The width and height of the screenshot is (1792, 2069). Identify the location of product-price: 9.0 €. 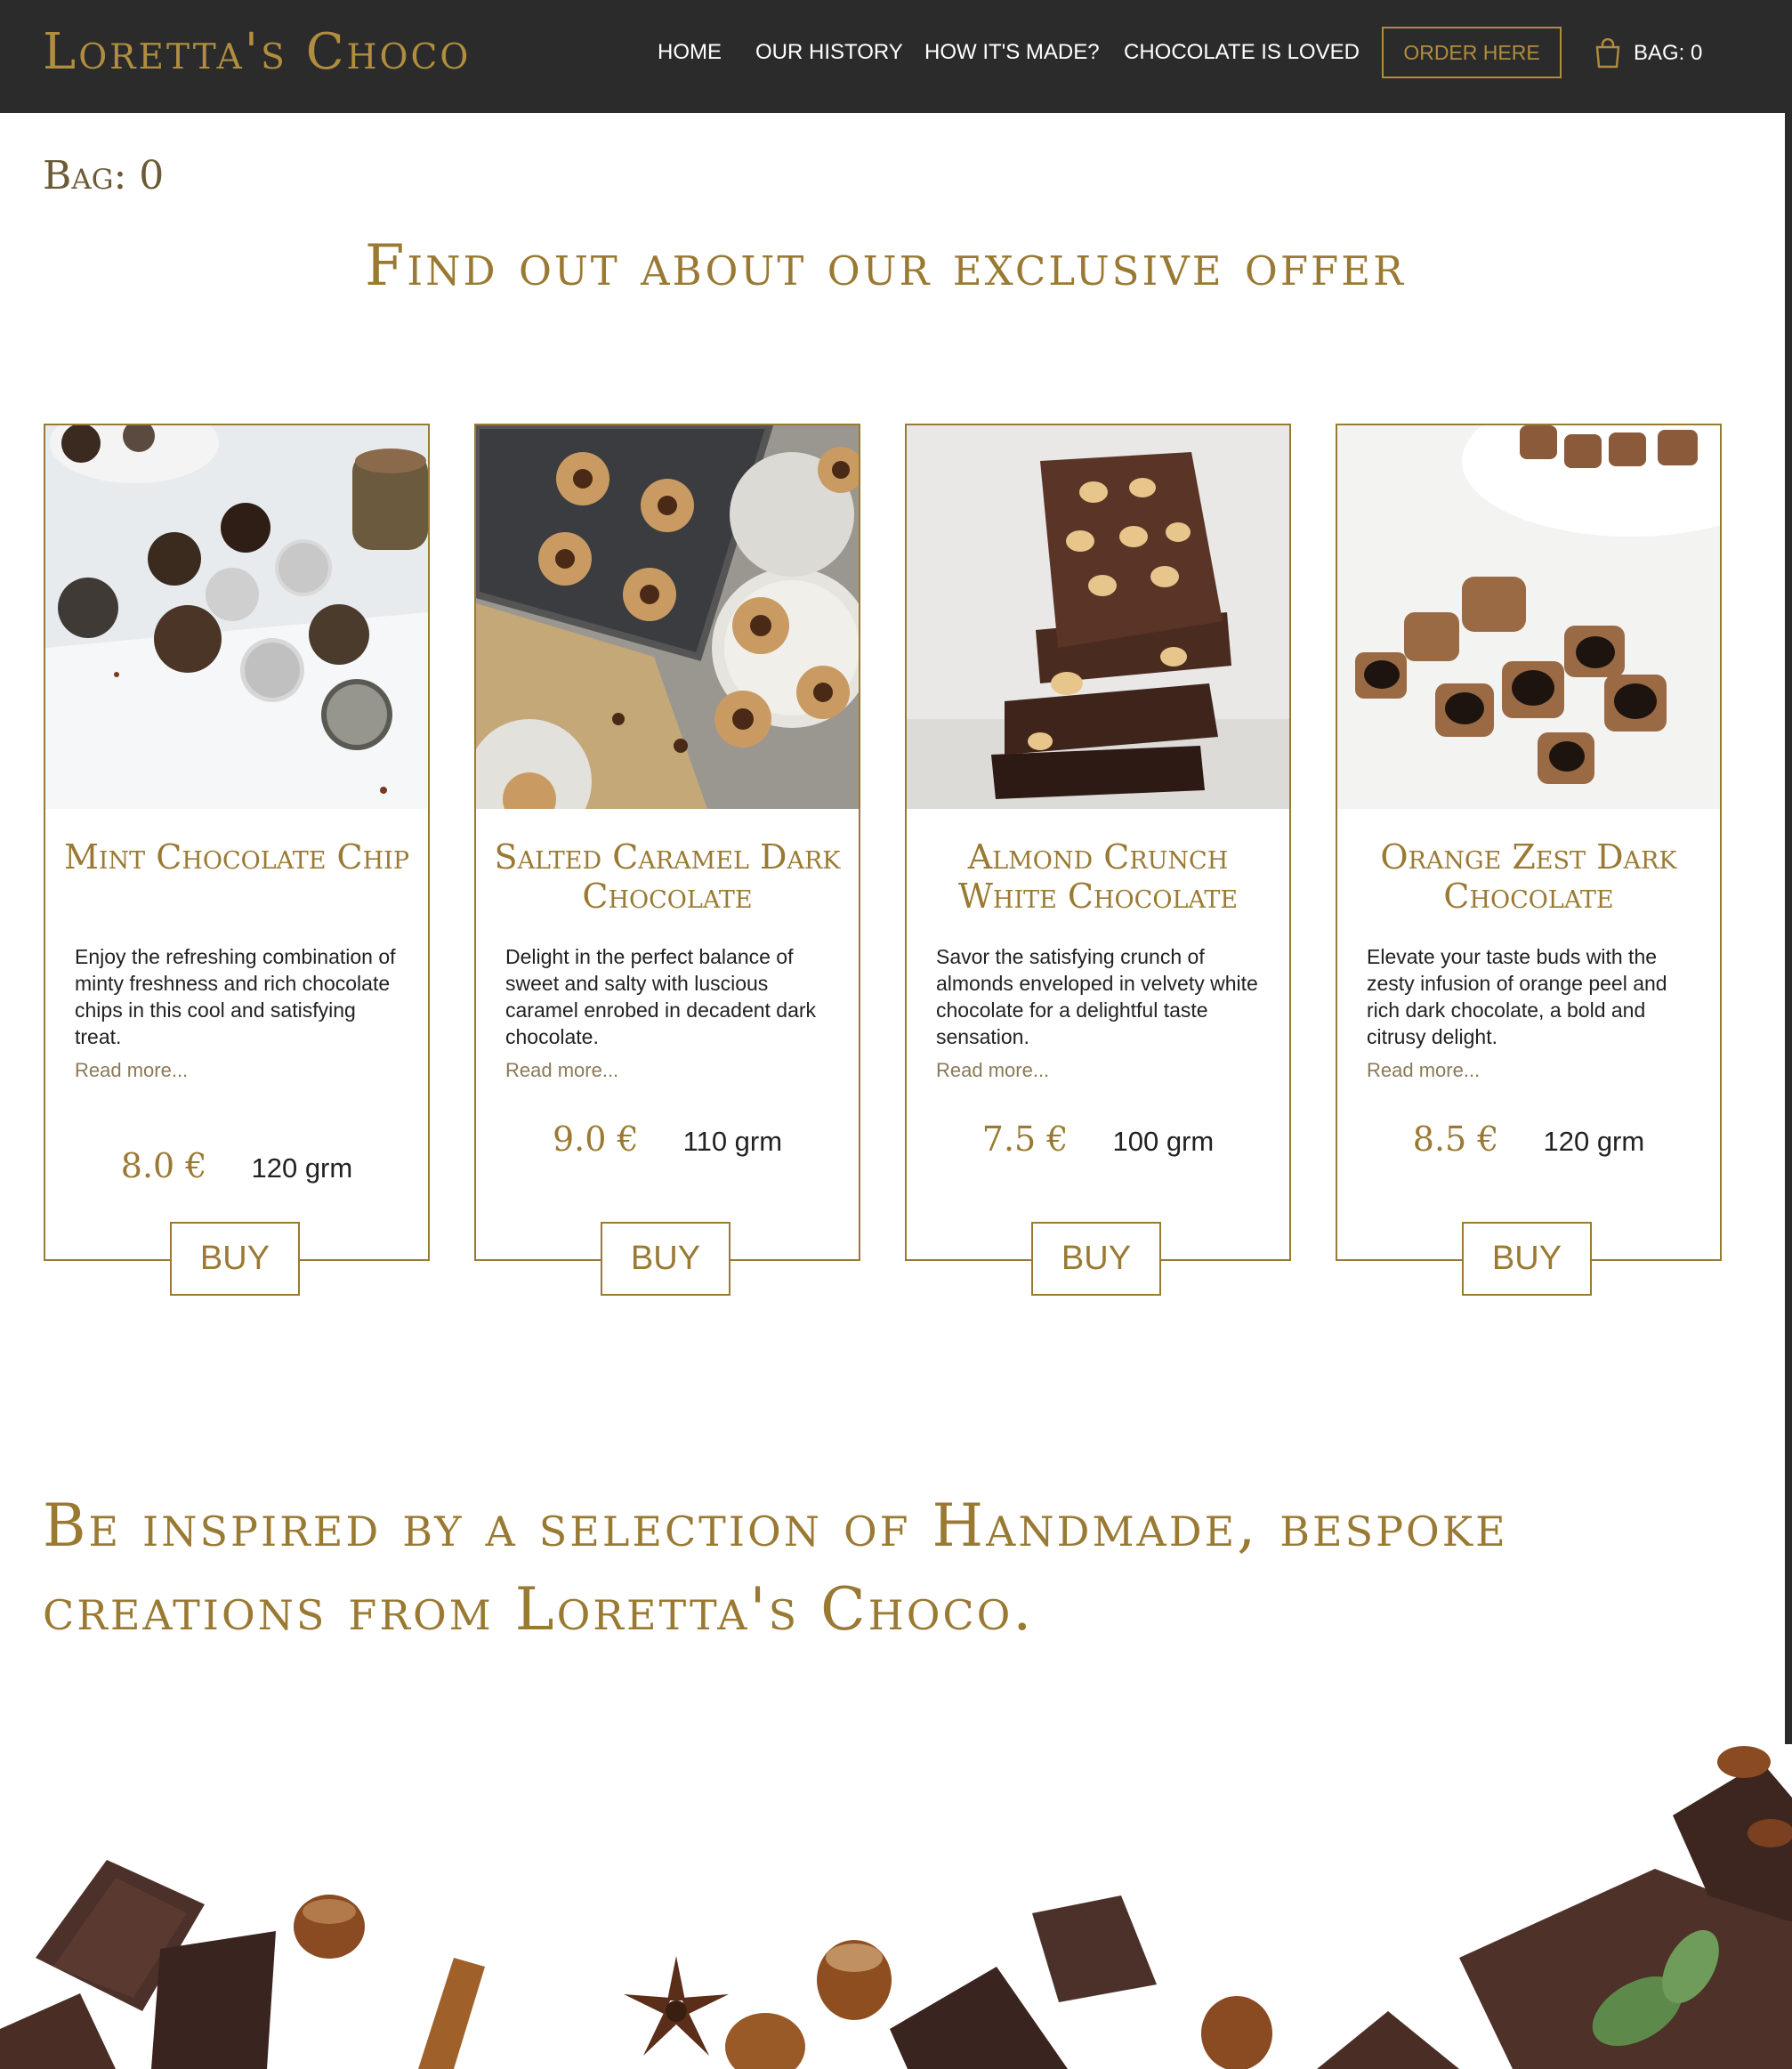
(595, 1139).